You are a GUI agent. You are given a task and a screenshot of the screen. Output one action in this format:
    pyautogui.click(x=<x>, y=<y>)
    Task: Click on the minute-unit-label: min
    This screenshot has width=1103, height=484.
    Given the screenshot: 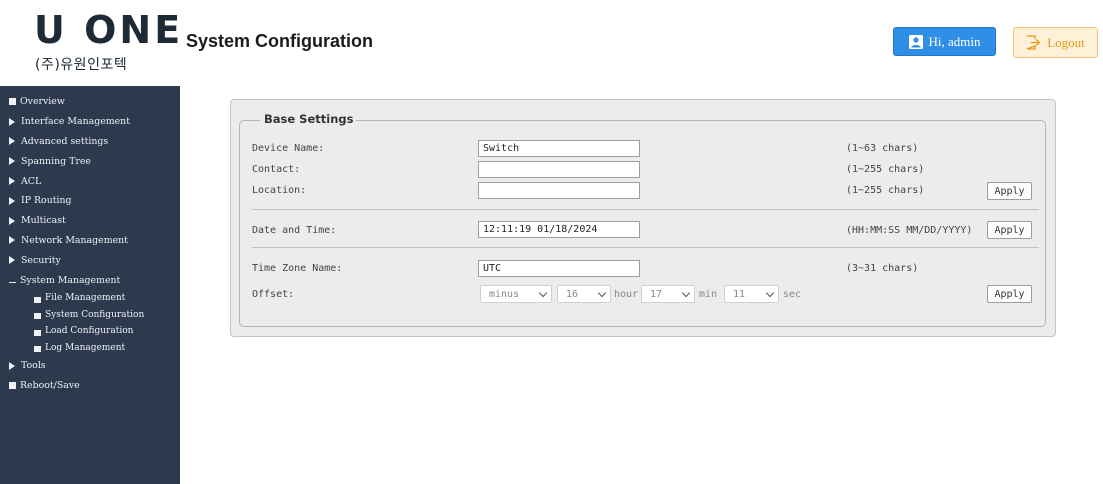 What is the action you would take?
    pyautogui.click(x=708, y=294)
    